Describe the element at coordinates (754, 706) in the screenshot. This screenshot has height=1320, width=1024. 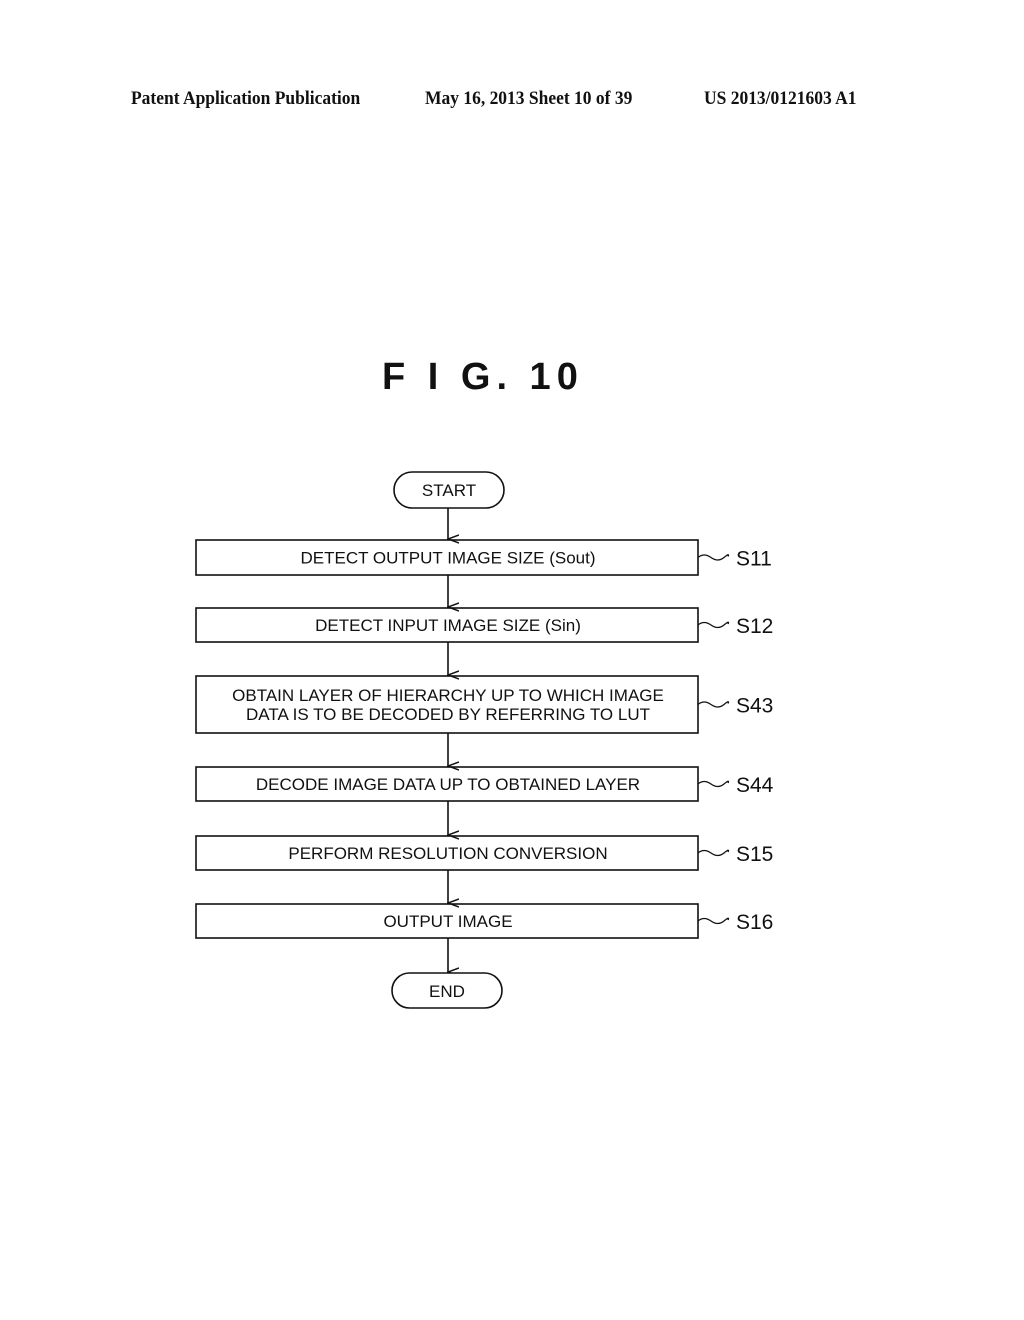
I see `step-number: S43` at that location.